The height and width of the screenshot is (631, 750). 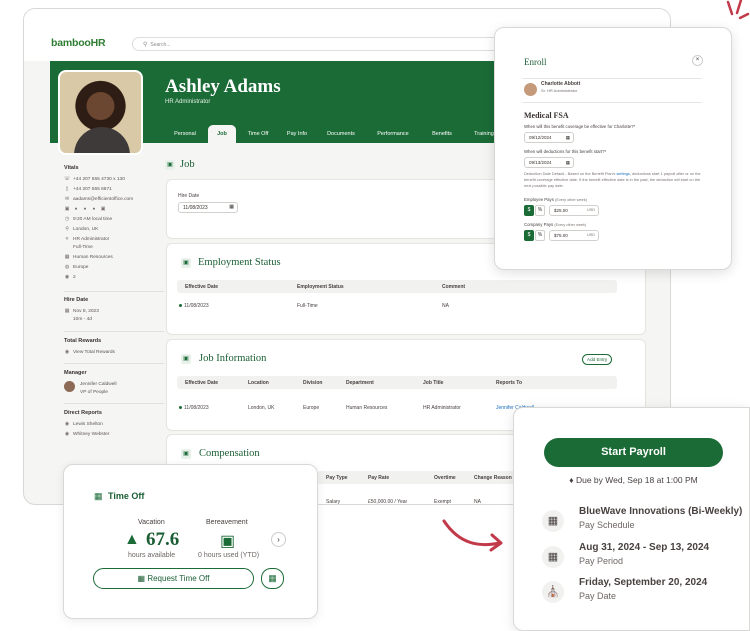 What do you see at coordinates (202, 383) in the screenshot?
I see `column-header: Effective Date` at bounding box center [202, 383].